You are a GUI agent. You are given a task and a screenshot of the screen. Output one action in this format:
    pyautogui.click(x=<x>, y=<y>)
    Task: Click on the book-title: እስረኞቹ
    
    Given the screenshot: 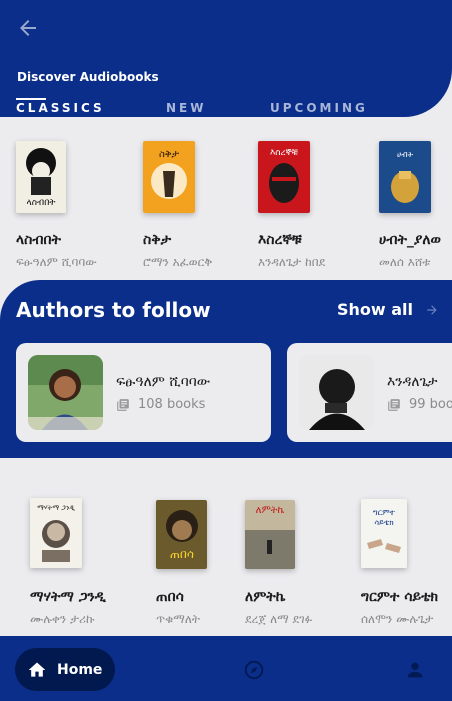 What is the action you would take?
    pyautogui.click(x=280, y=240)
    